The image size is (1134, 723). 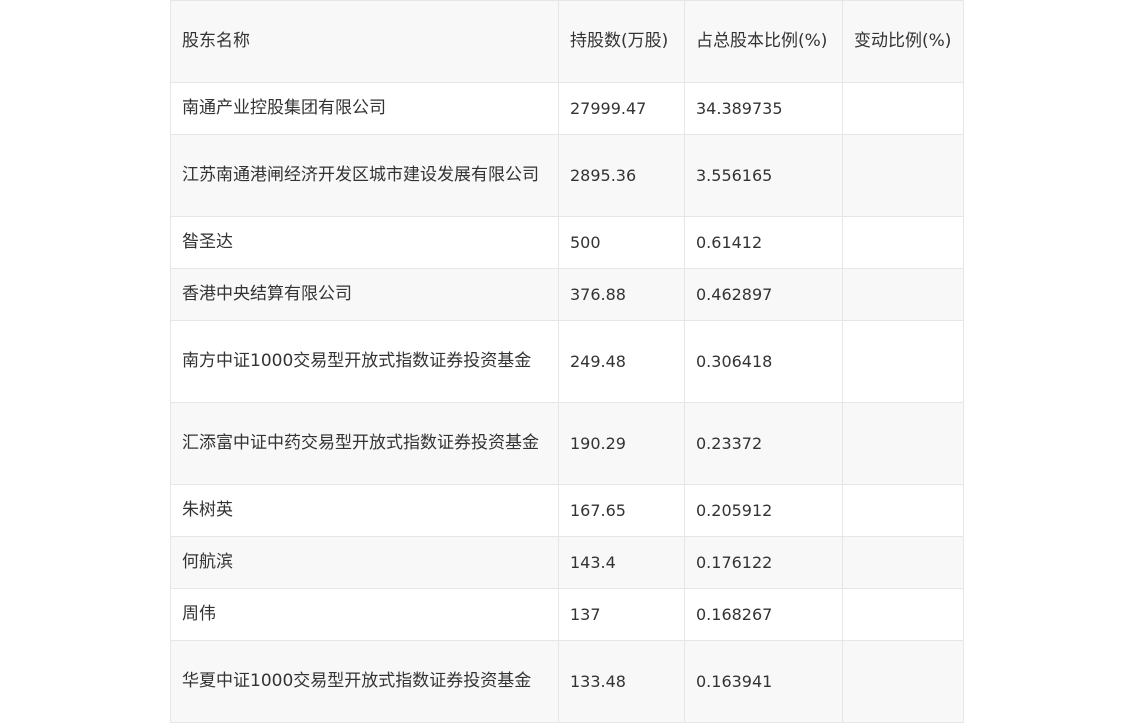 What do you see at coordinates (763, 681) in the screenshot?
I see `cell-ratio: 0.163941` at bounding box center [763, 681].